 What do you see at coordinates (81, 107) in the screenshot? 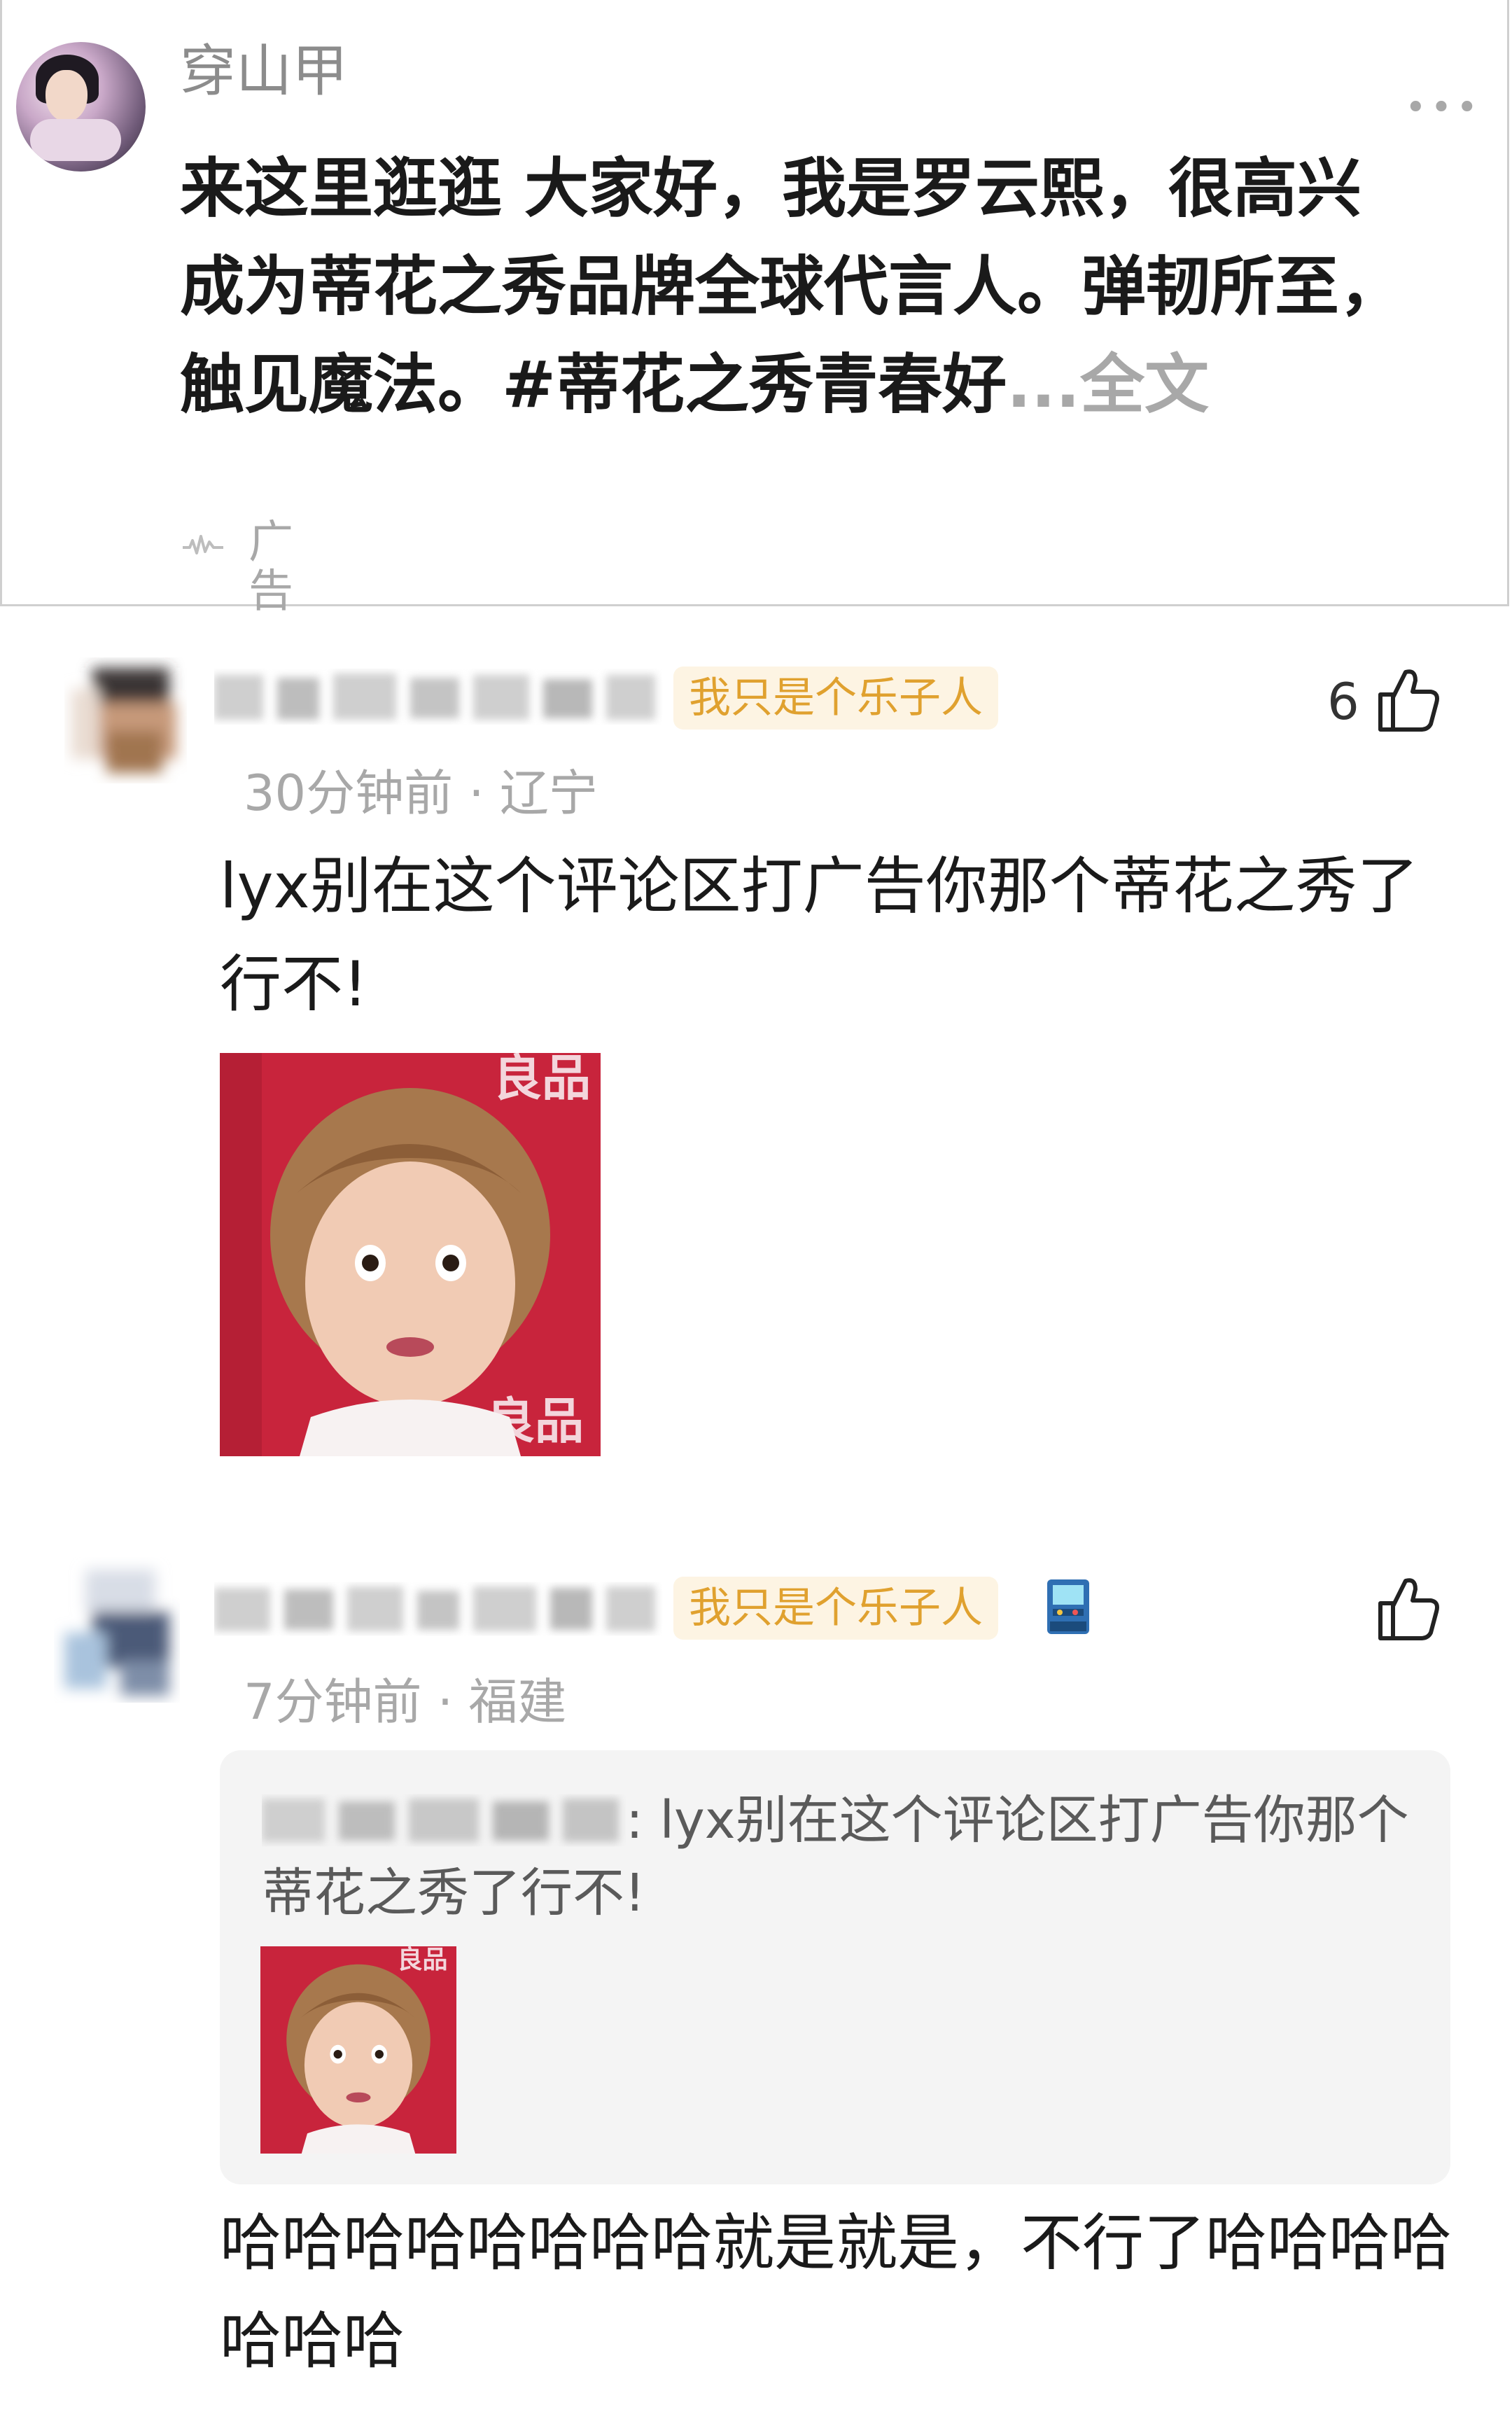
I see `post-author-avatar` at bounding box center [81, 107].